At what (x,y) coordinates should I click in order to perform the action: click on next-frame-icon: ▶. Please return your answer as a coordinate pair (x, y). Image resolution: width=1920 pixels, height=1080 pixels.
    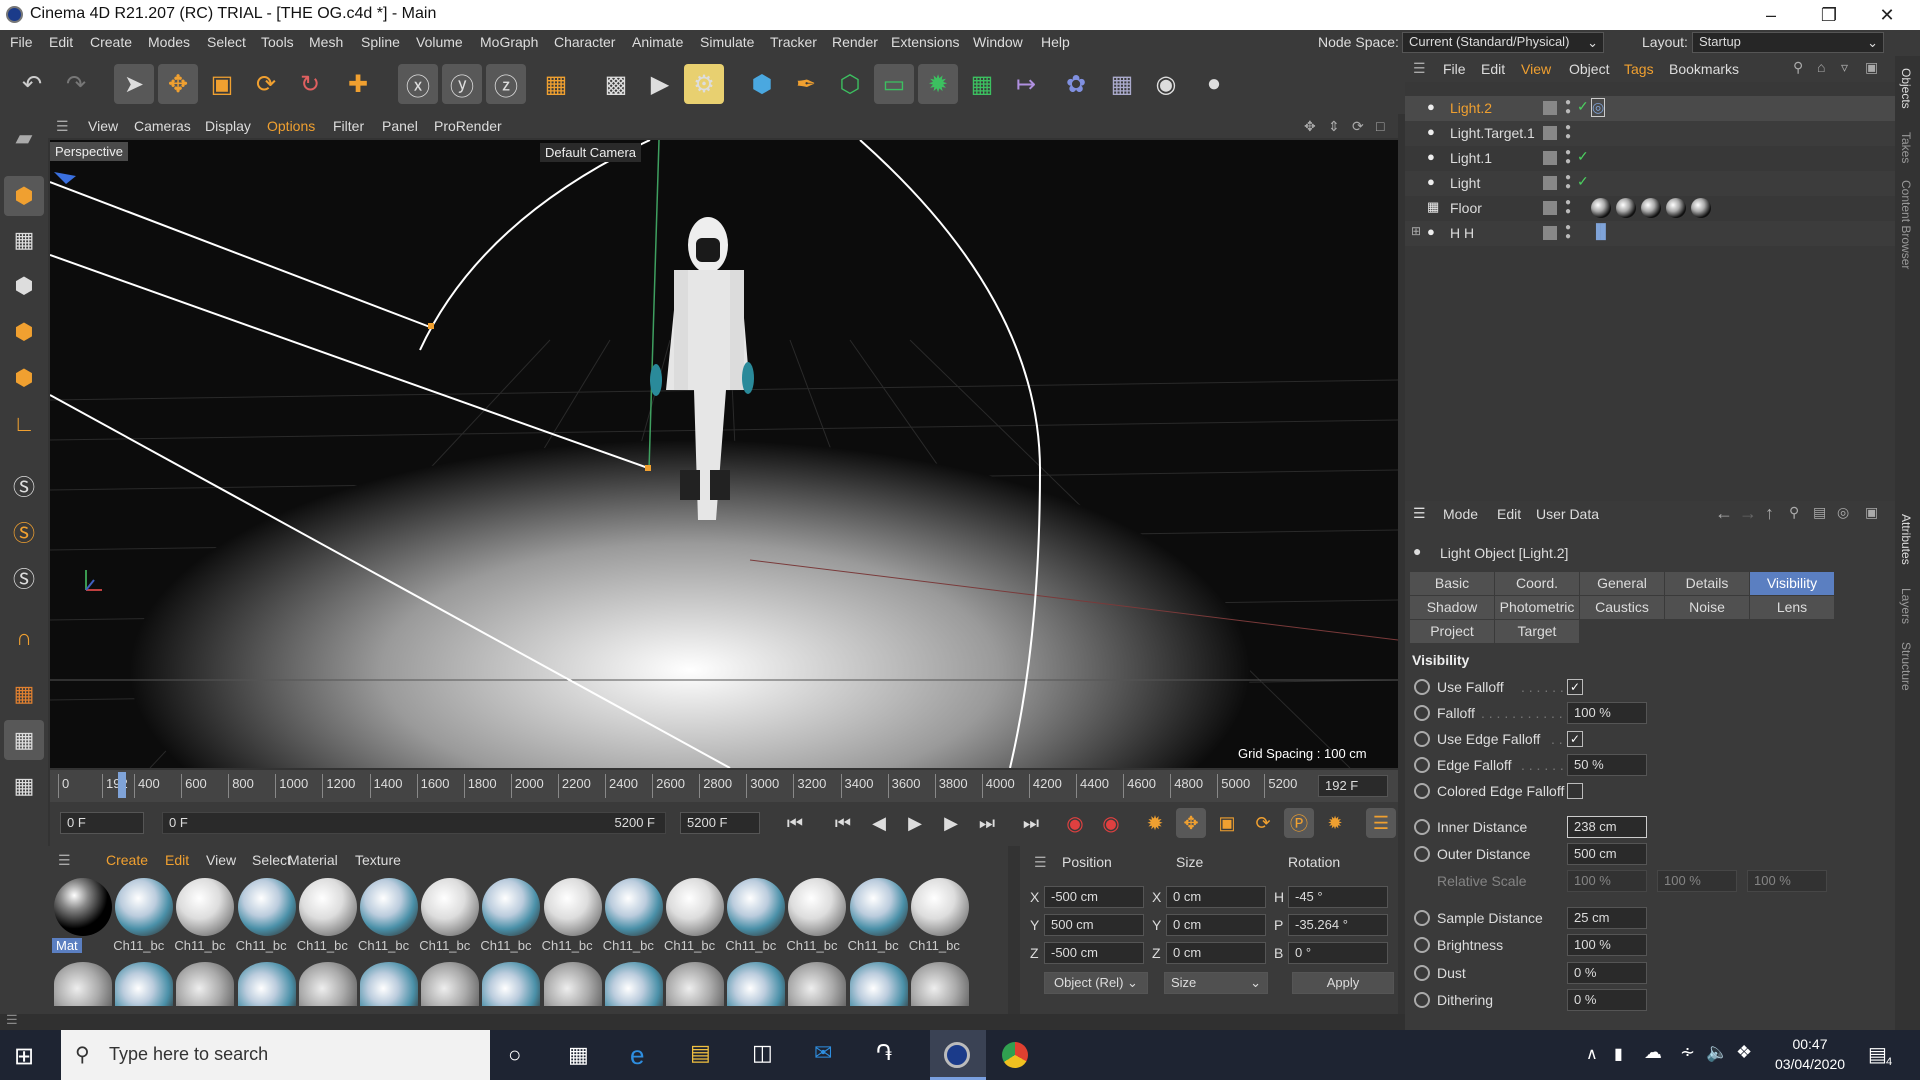
    Looking at the image, I should click on (951, 823).